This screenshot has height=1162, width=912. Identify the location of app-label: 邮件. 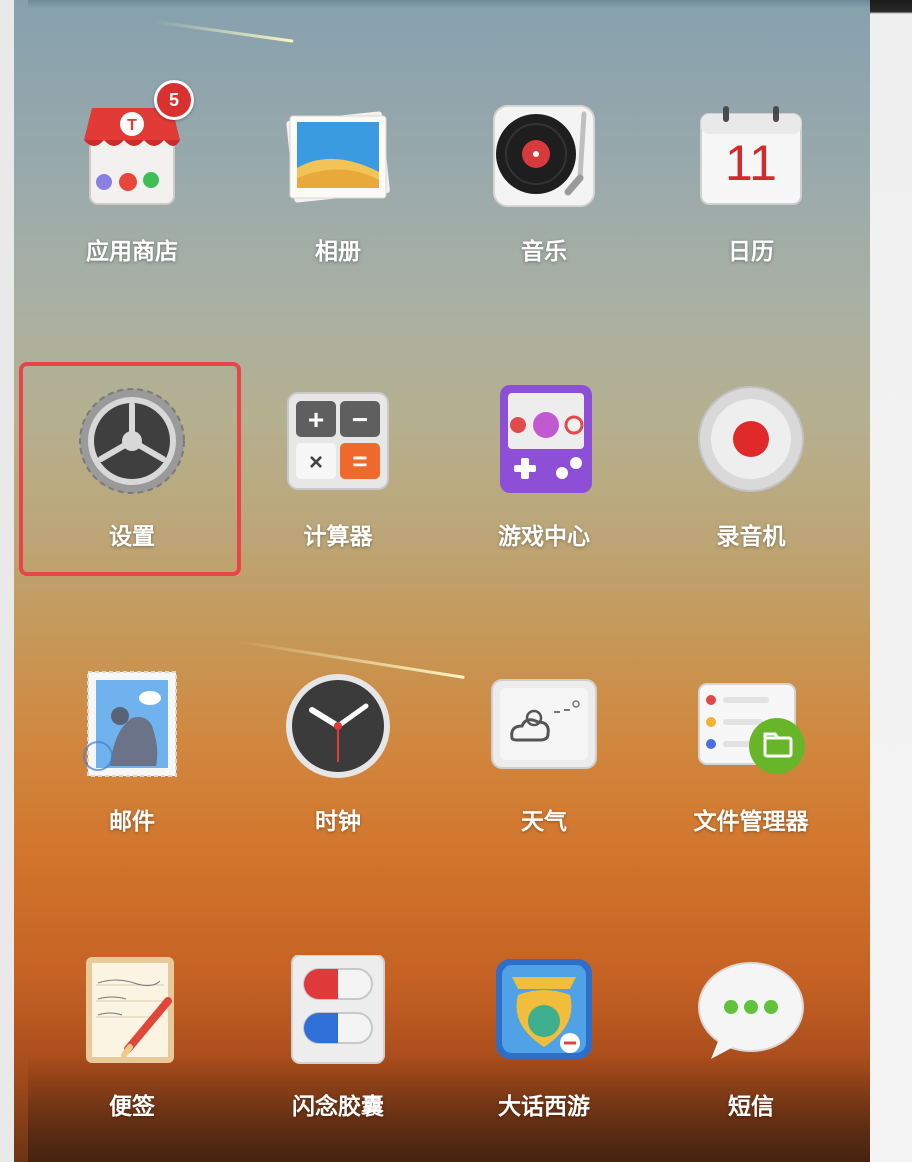
(132, 822).